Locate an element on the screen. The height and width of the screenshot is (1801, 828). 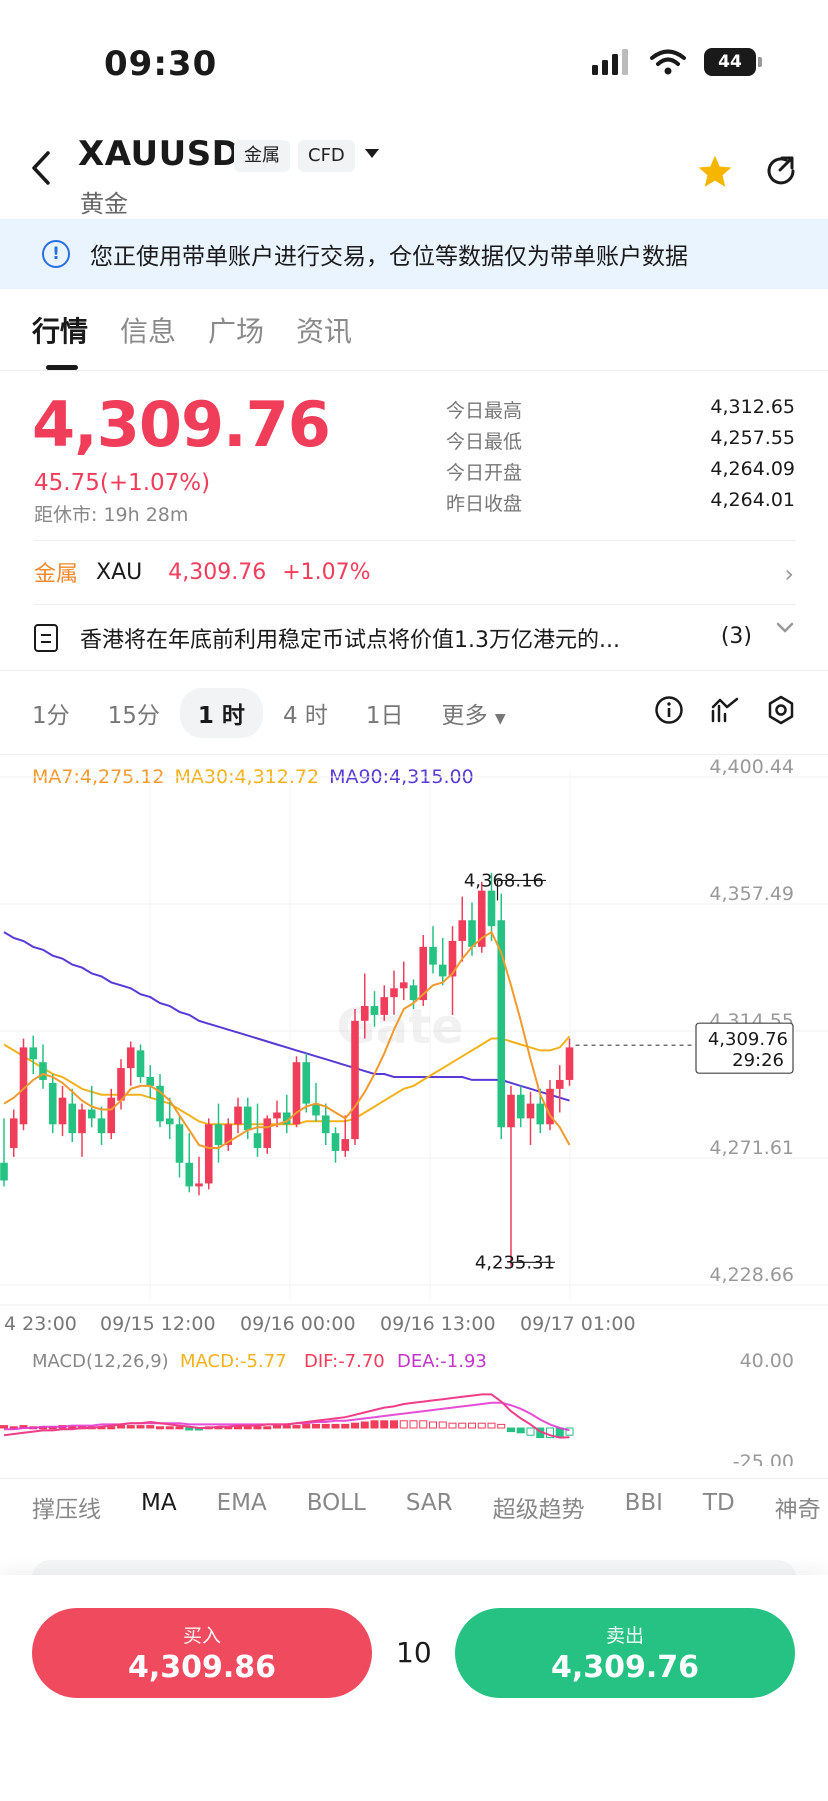
indicator-tab-magic: 神奇 is located at coordinates (798, 1507).